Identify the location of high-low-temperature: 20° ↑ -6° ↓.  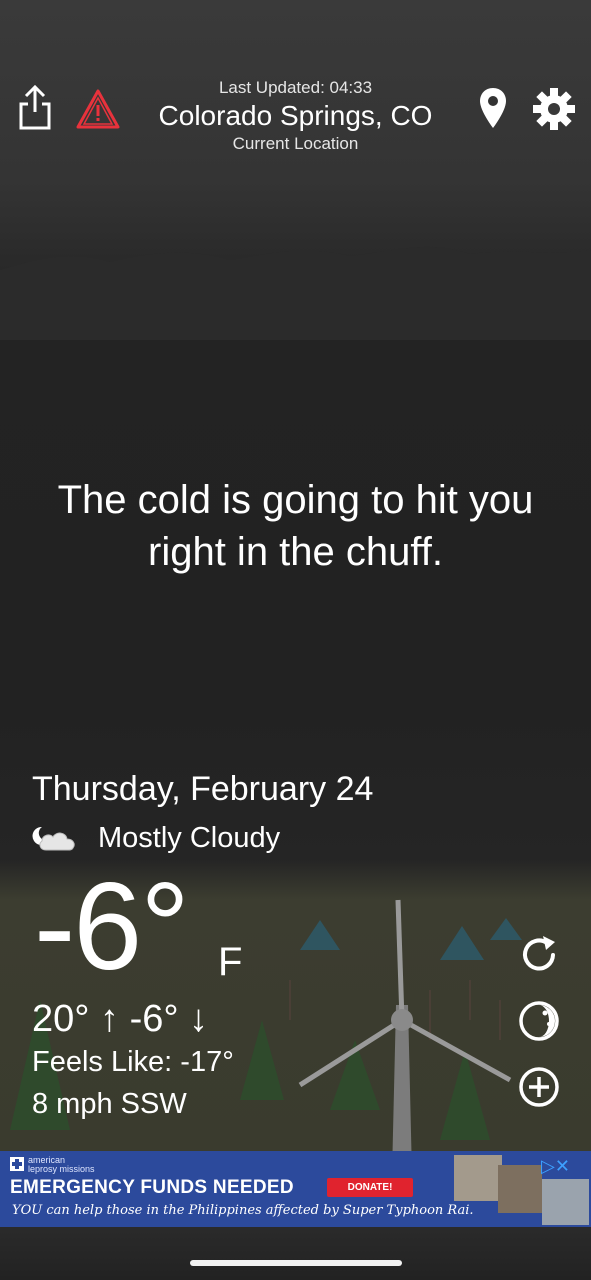
(120, 1019).